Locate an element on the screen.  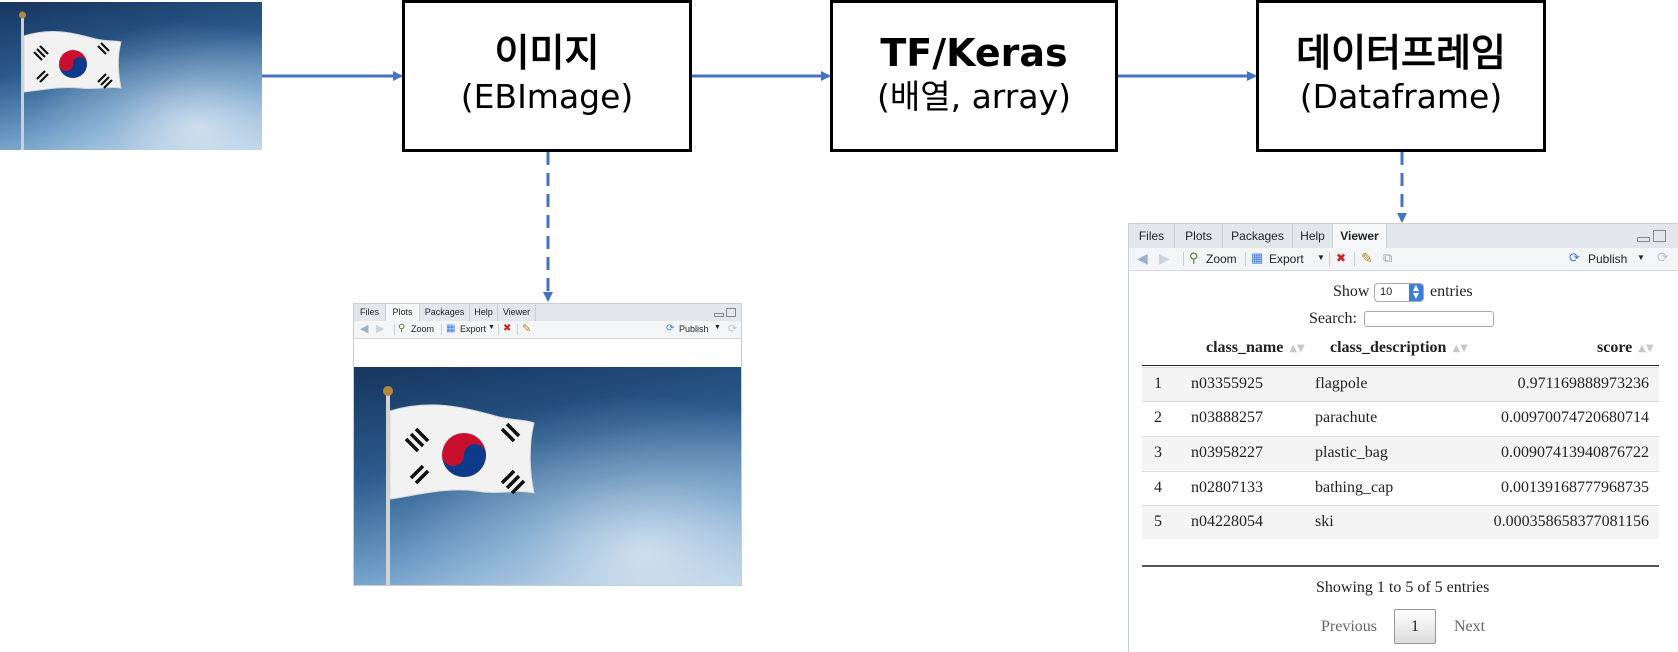
show-label: Show is located at coordinates (1351, 291).